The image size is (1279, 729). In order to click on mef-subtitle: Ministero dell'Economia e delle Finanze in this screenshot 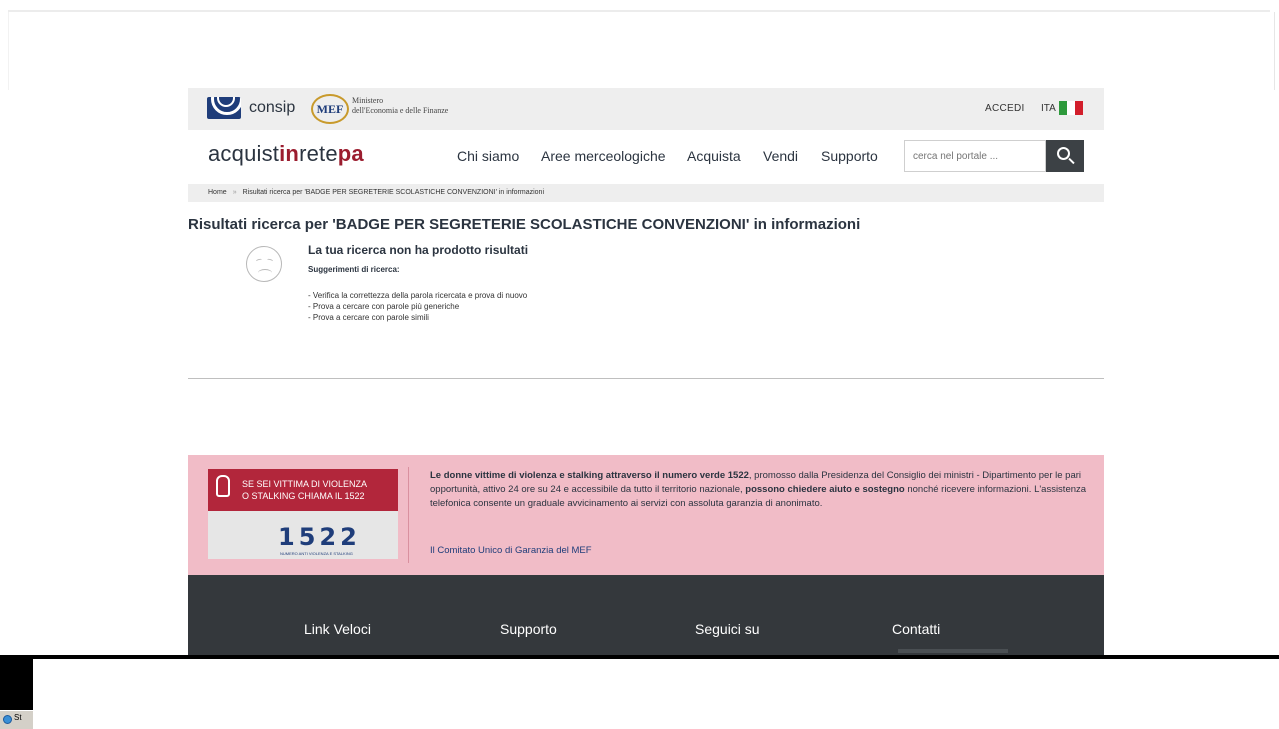, I will do `click(417, 106)`.